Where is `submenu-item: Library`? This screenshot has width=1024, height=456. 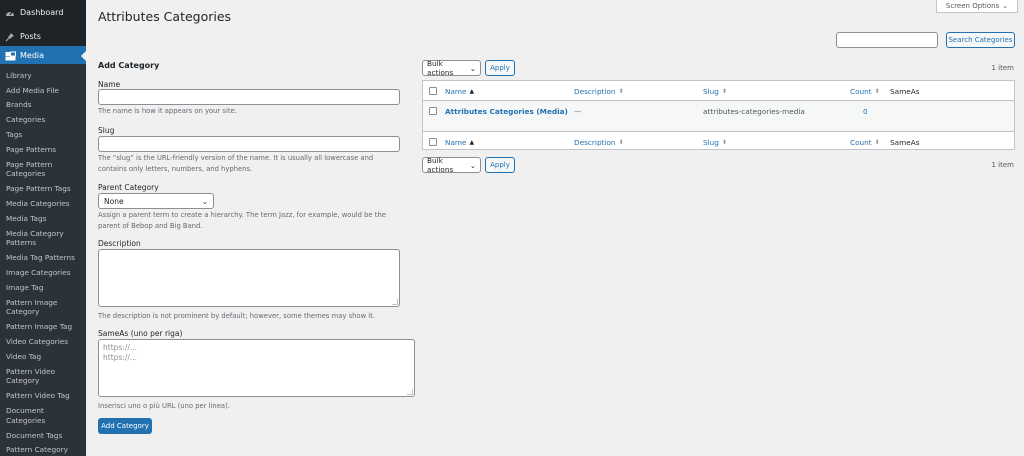
submenu-item: Library is located at coordinates (43, 75).